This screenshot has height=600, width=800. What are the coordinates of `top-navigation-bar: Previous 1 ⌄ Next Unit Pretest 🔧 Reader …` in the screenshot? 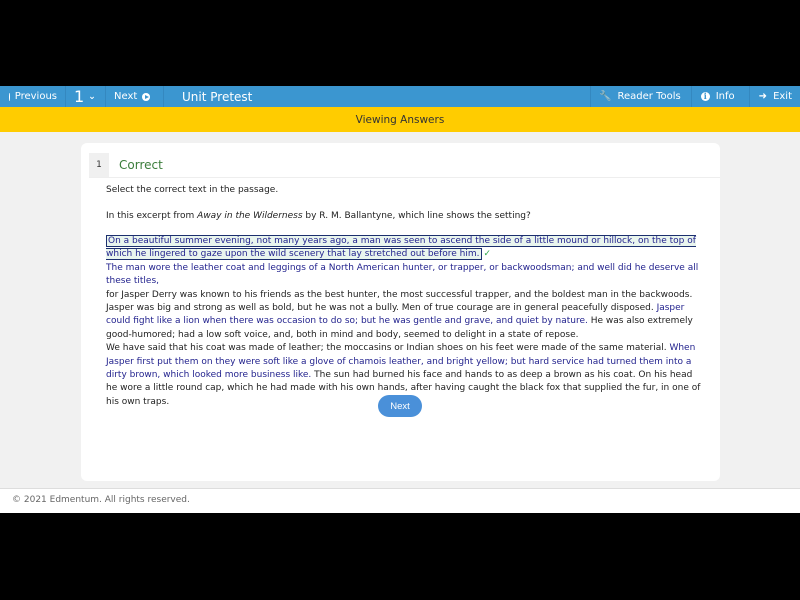 It's located at (400, 96).